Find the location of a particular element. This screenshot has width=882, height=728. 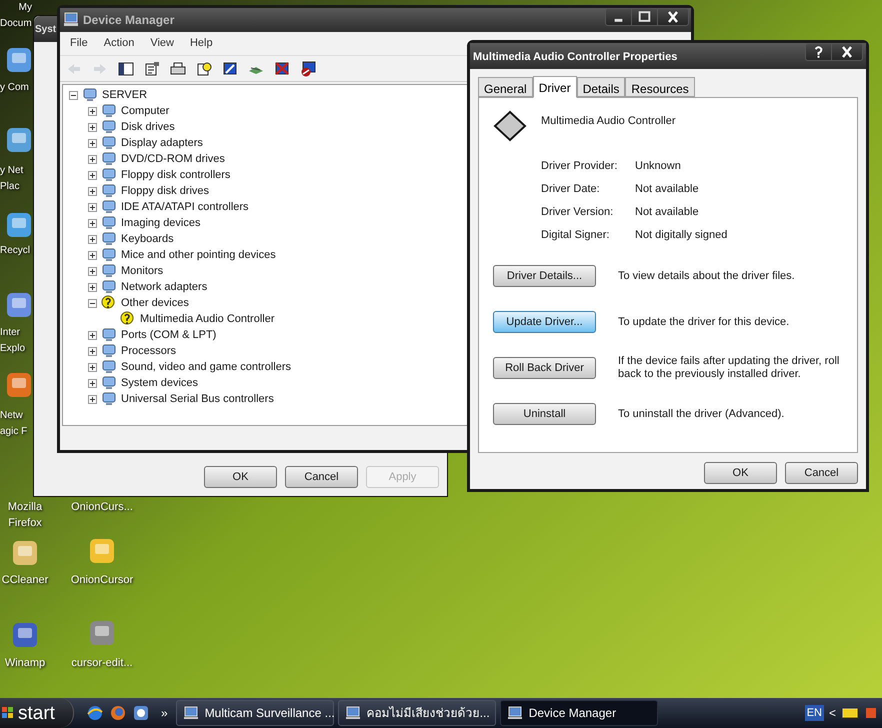

desktop-icon-label: Netw agic F is located at coordinates (16, 424).